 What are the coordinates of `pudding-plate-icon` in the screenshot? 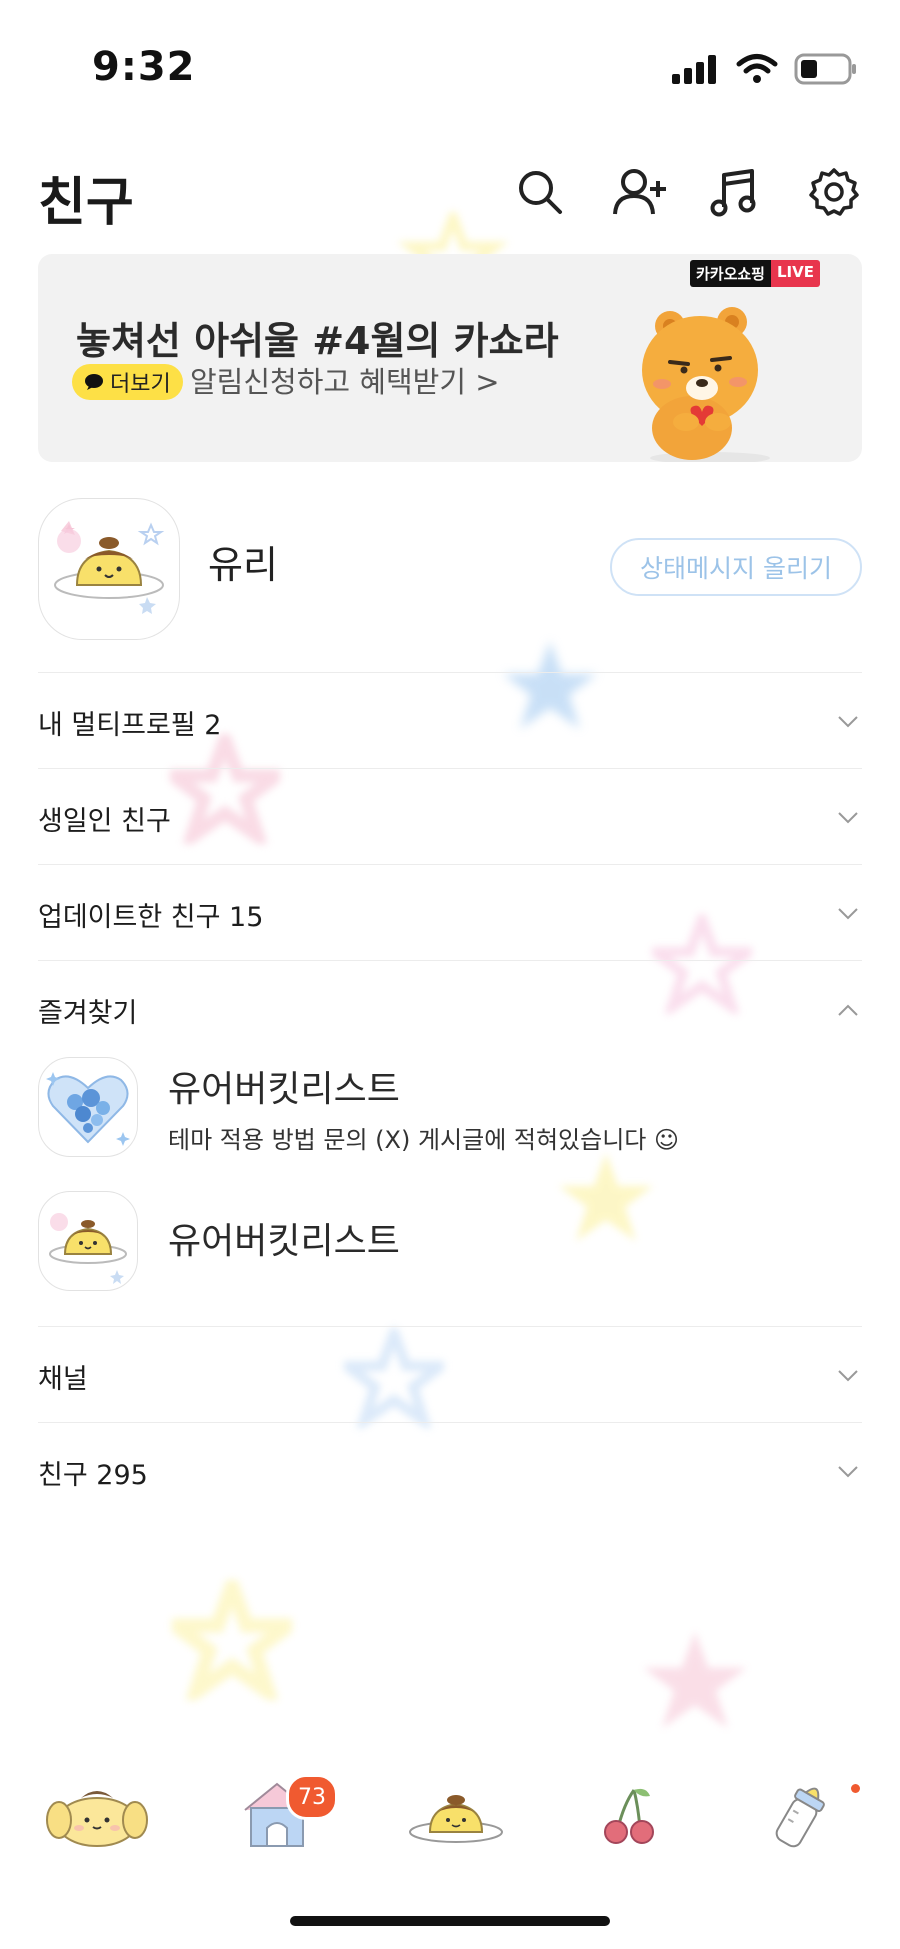 It's located at (456, 1819).